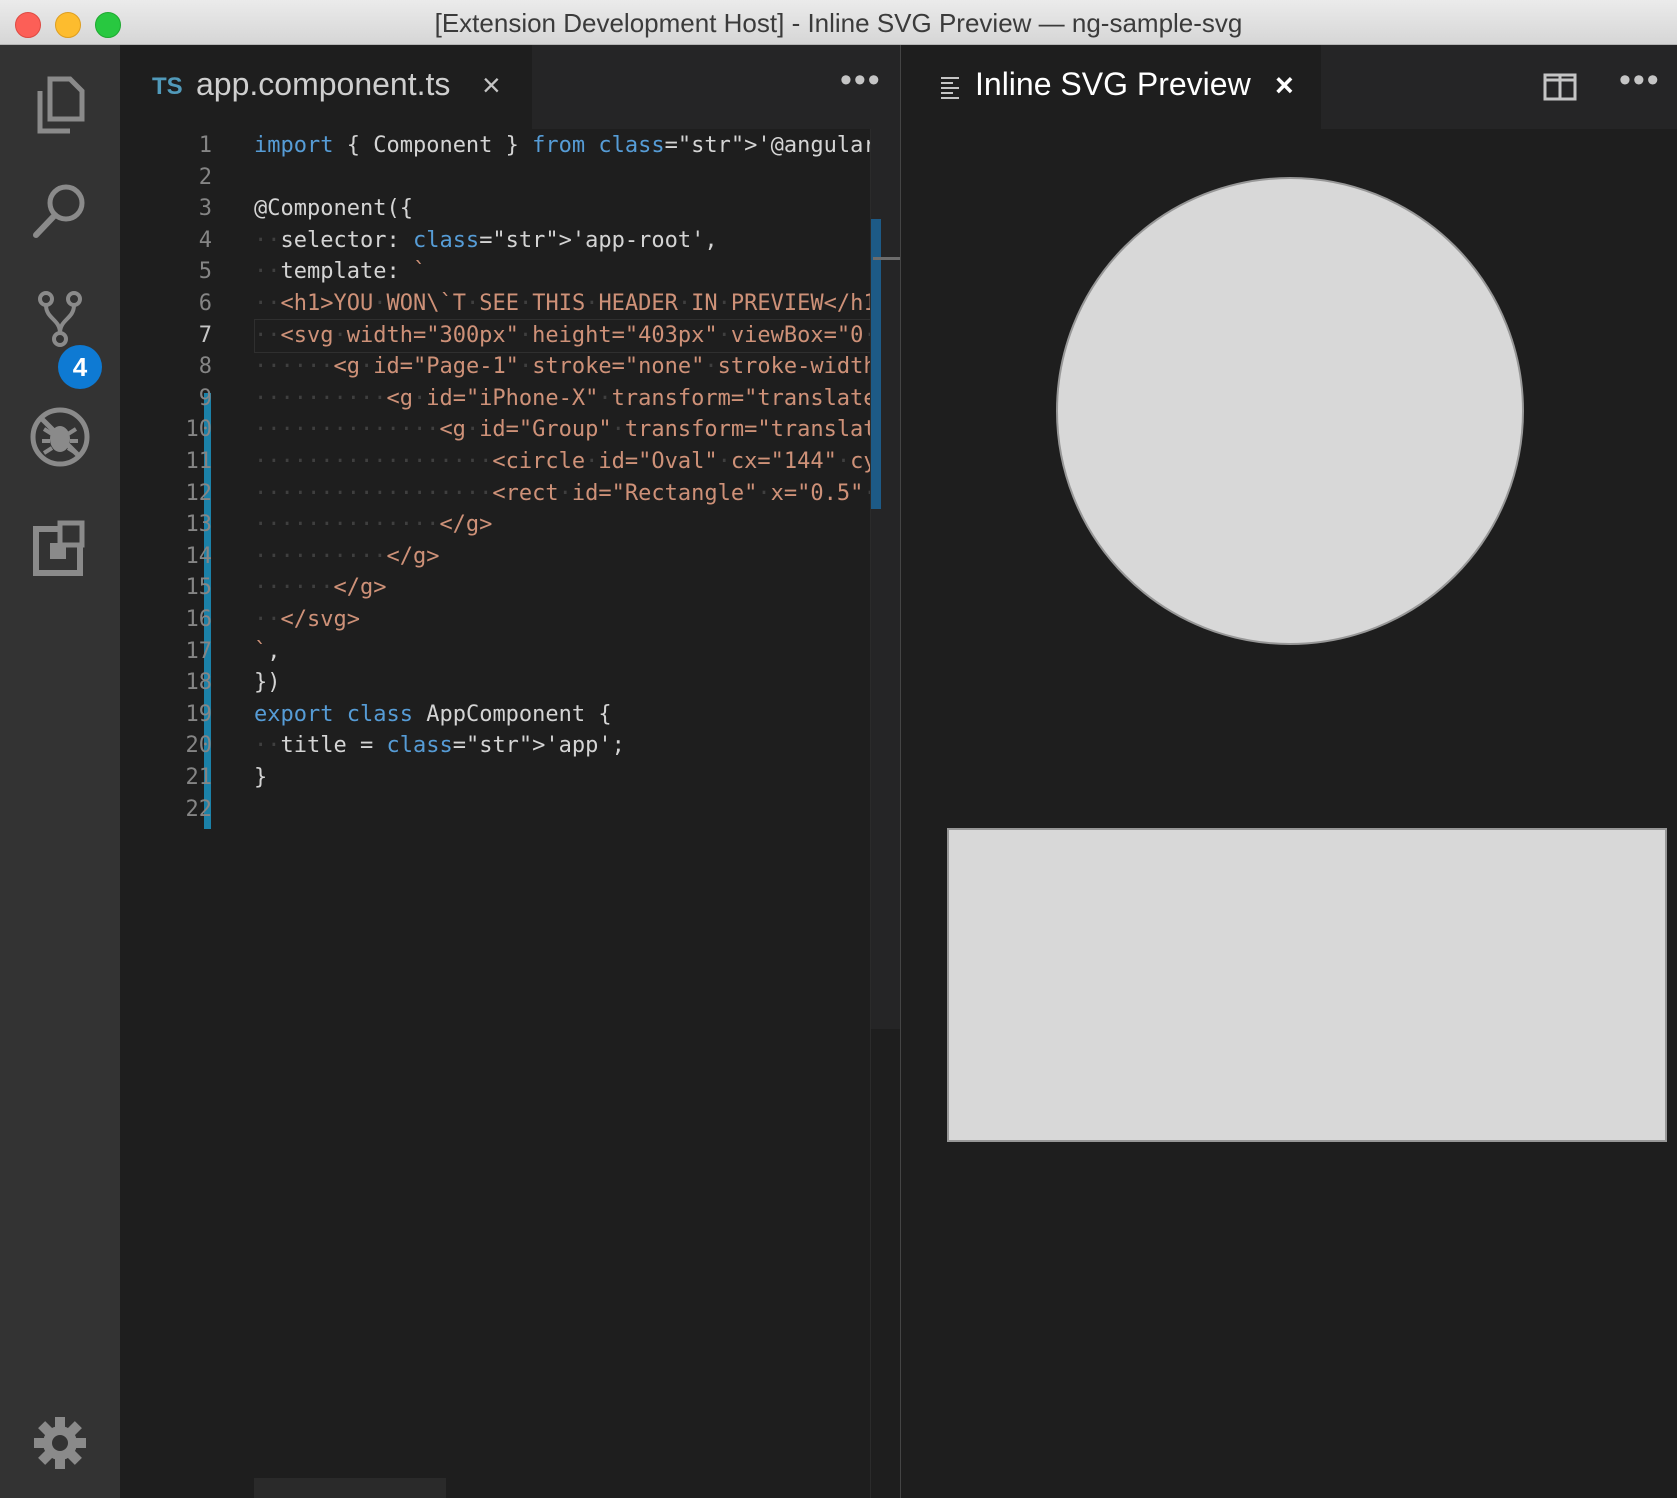 This screenshot has width=1677, height=1498. Describe the element at coordinates (205, 177) in the screenshot. I see `line-number: 2` at that location.